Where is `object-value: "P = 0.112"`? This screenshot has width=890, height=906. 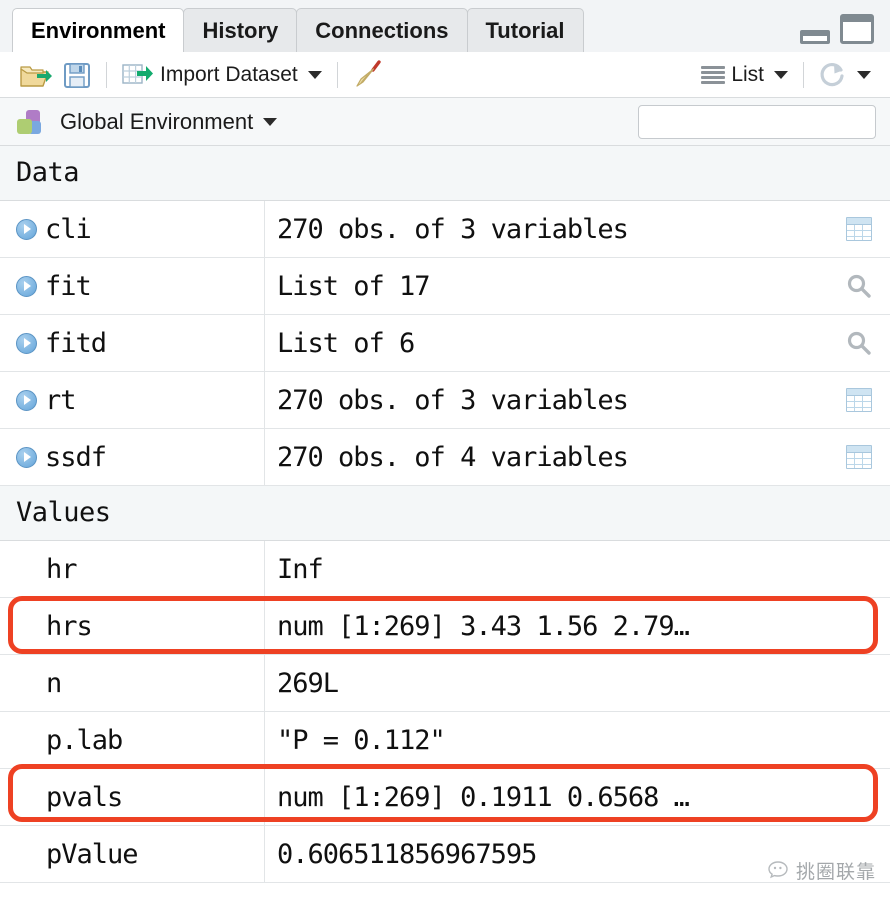 object-value: "P = 0.112" is located at coordinates (361, 740).